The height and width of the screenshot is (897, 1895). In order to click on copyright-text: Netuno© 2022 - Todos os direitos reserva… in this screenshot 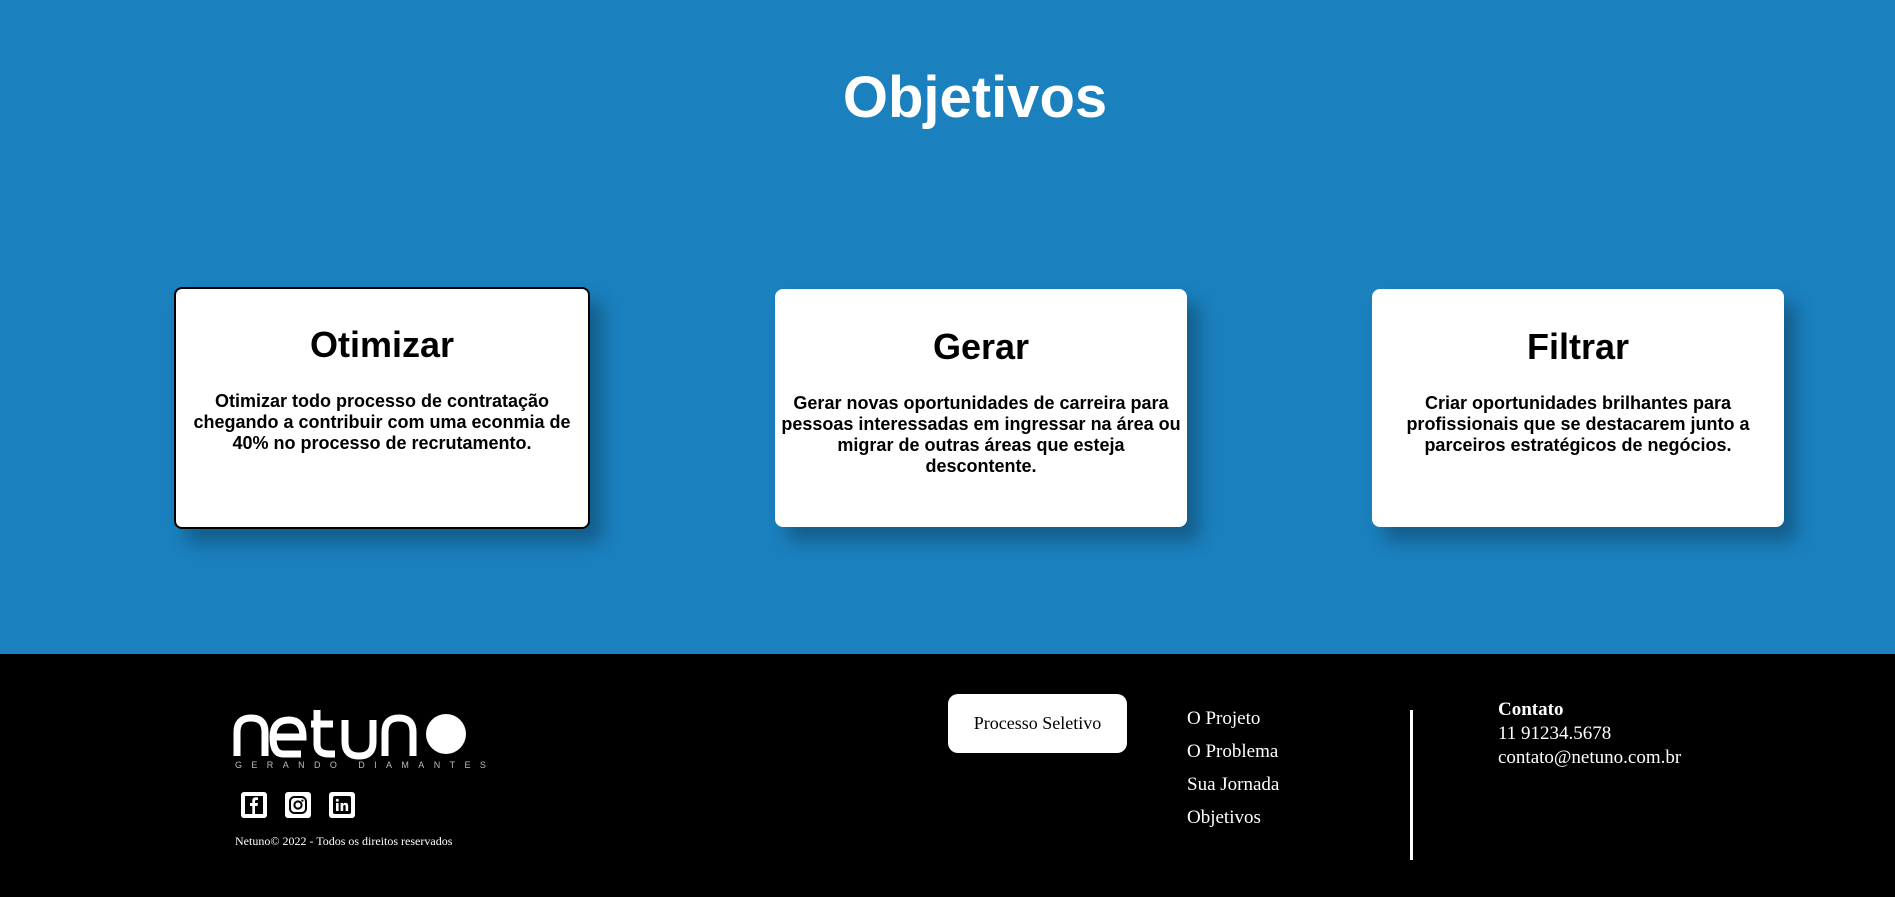, I will do `click(344, 841)`.